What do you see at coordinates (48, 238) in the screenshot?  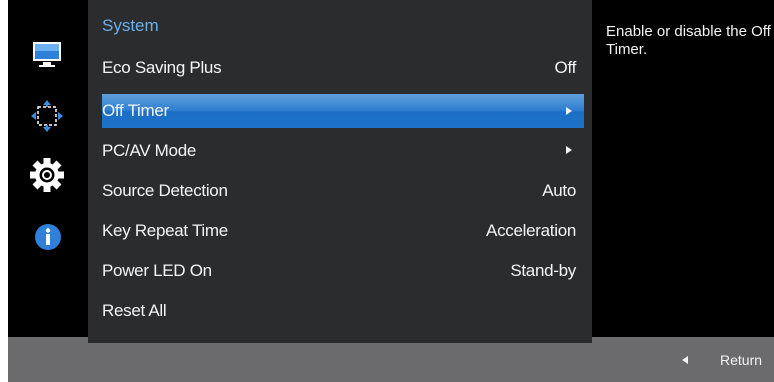 I see `info-icon` at bounding box center [48, 238].